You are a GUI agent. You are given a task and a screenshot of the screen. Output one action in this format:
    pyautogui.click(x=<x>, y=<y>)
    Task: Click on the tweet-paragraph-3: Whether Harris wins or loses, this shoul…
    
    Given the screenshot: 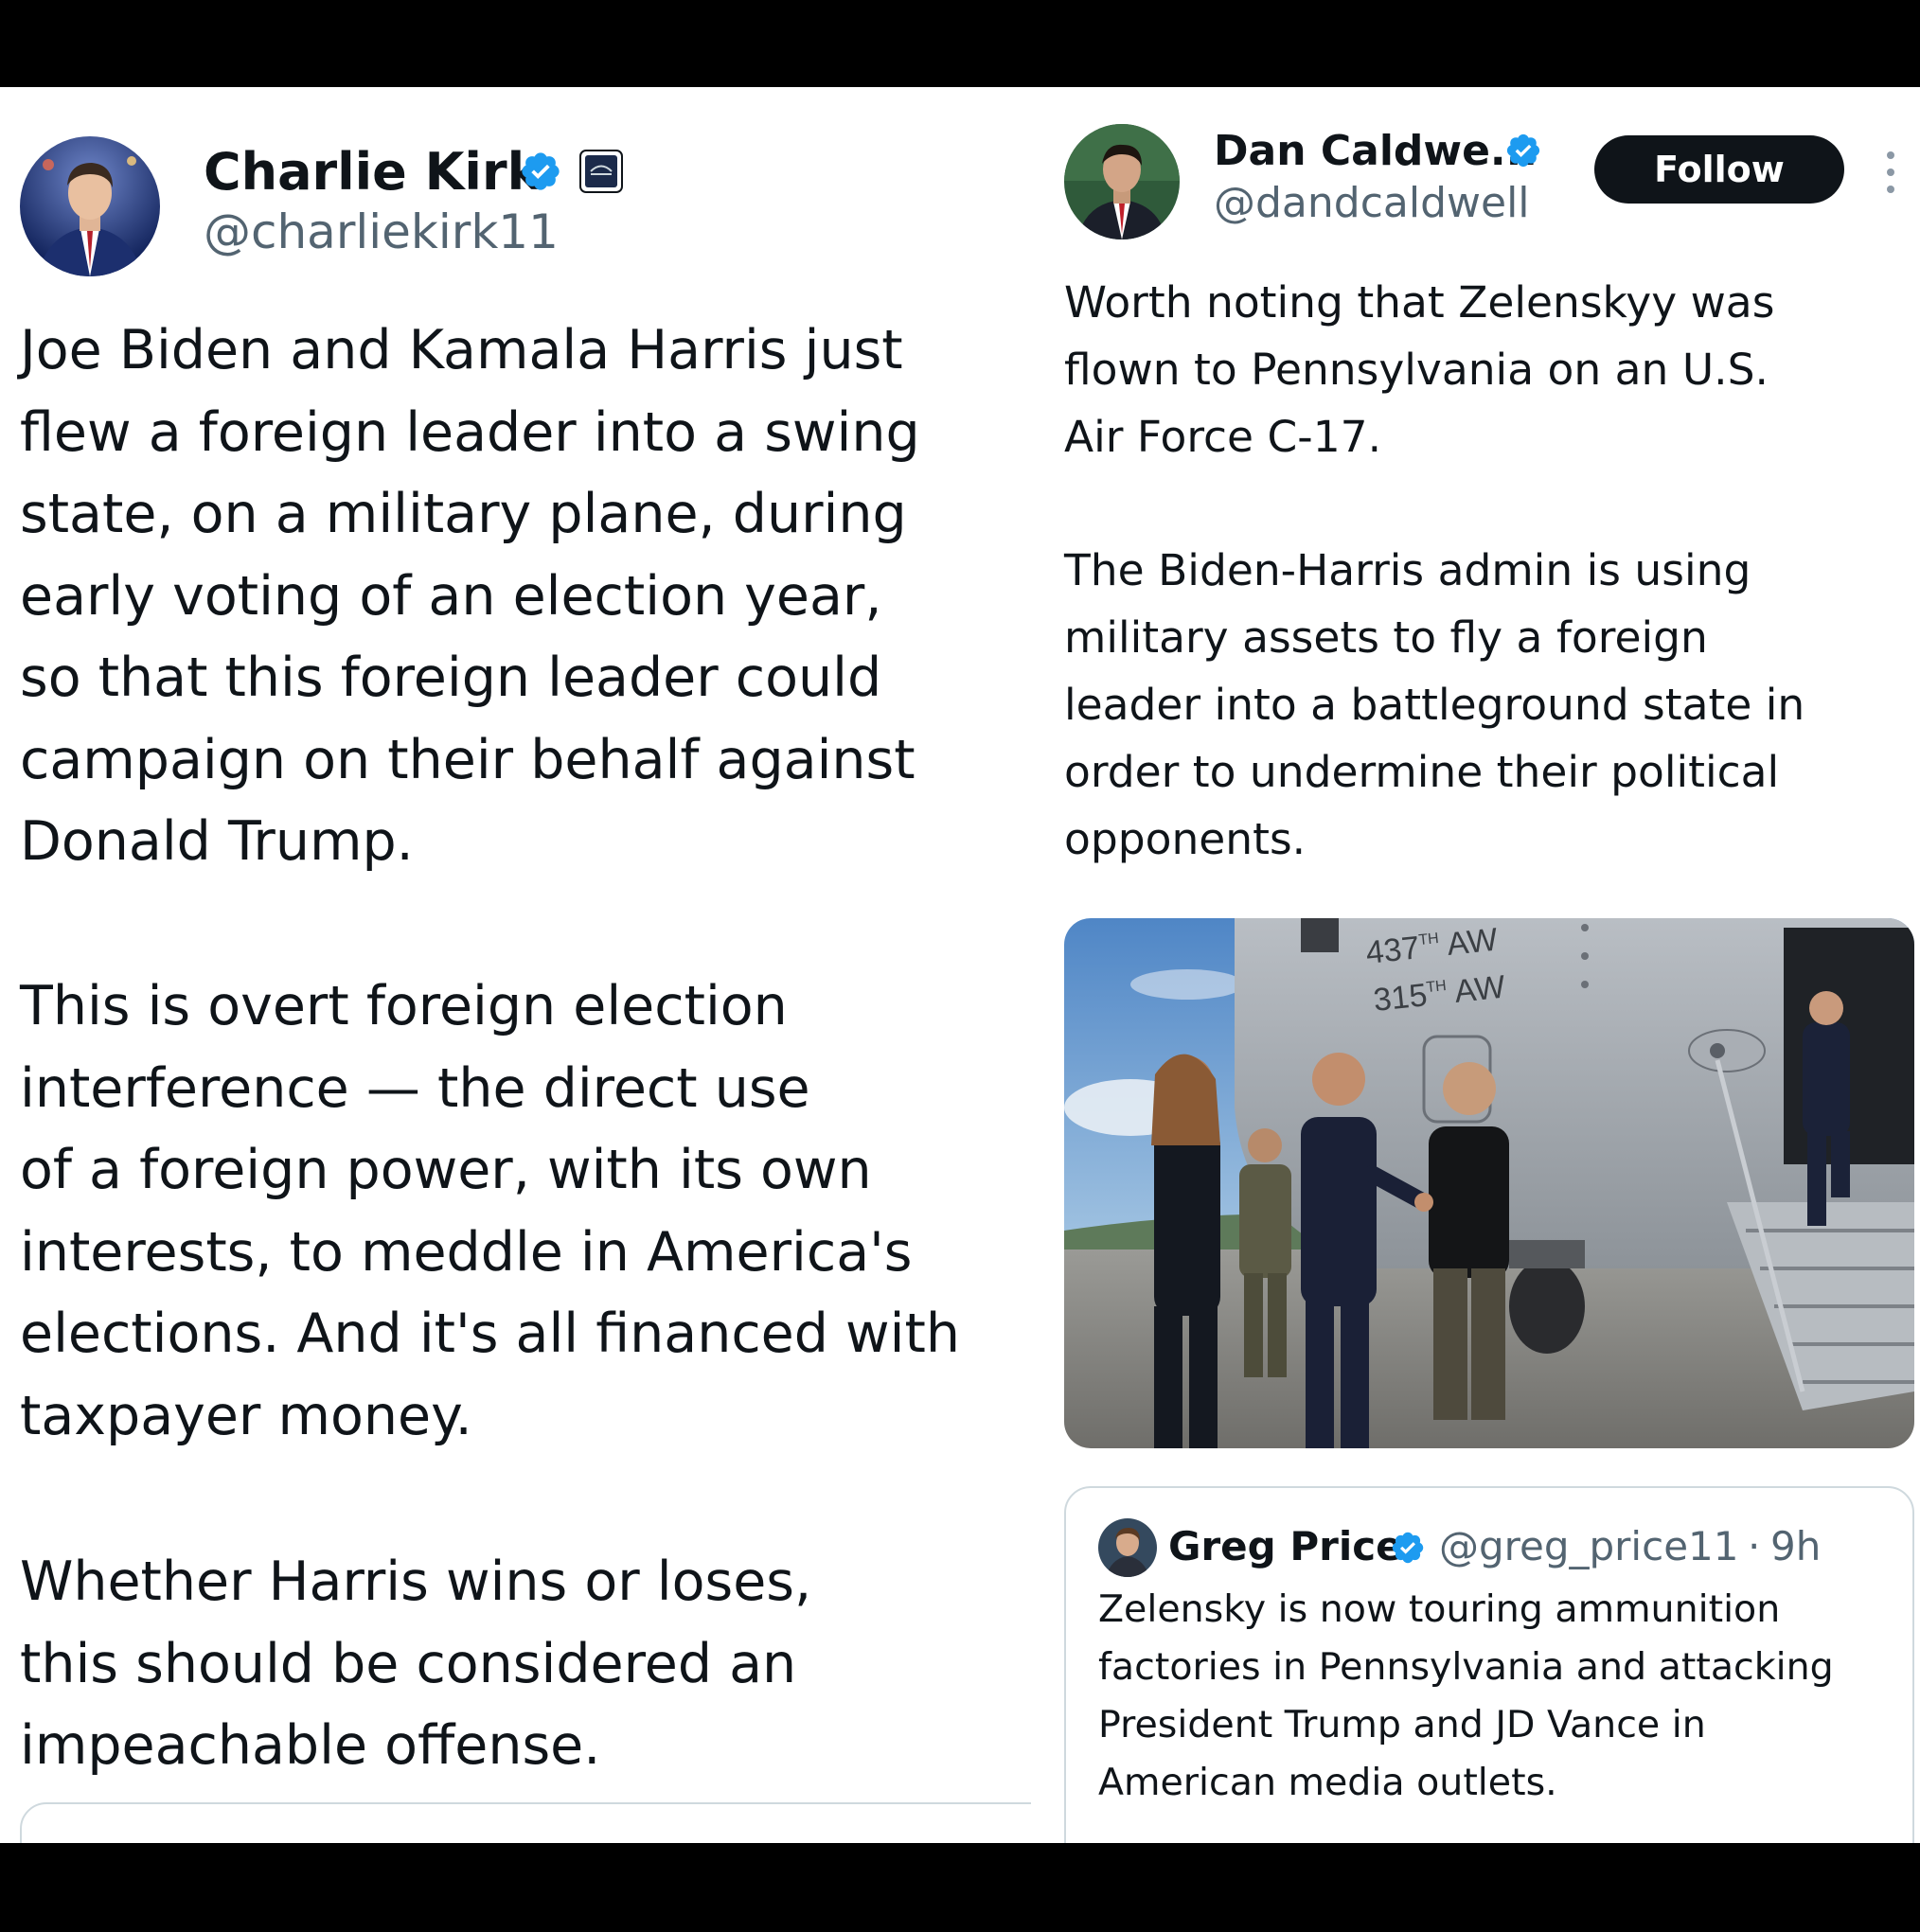 What is the action you would take?
    pyautogui.click(x=416, y=1664)
    